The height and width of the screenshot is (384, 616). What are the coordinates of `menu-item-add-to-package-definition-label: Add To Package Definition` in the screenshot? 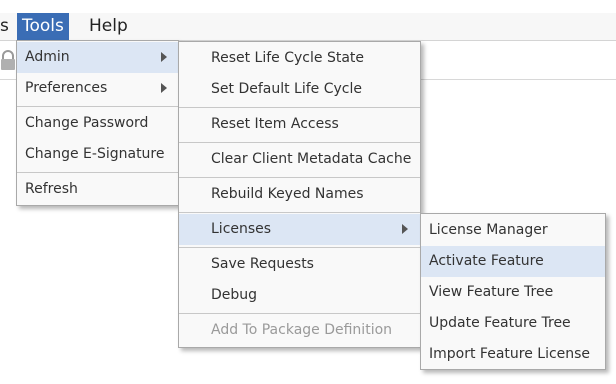 It's located at (302, 330).